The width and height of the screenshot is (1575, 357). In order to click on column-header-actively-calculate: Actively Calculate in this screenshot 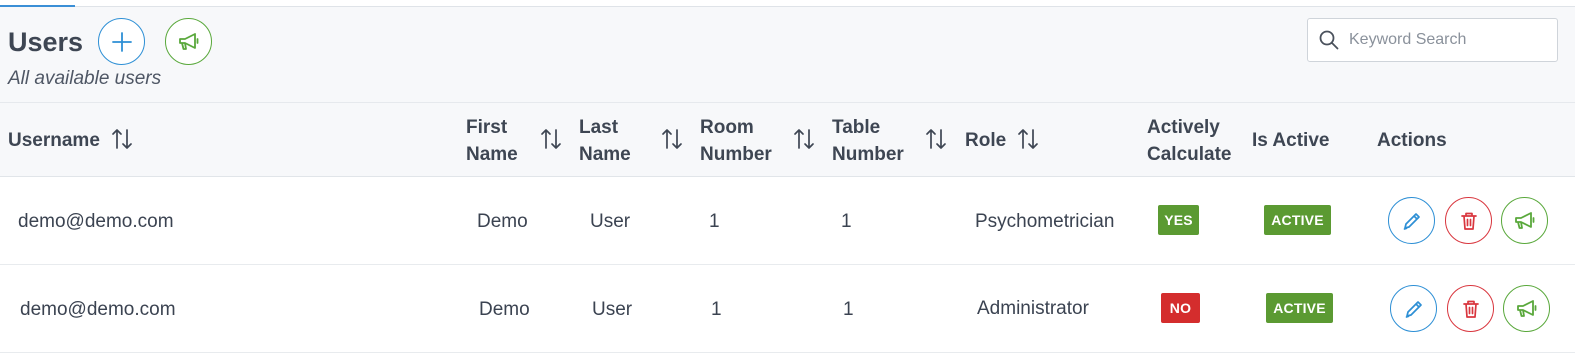, I will do `click(1189, 141)`.